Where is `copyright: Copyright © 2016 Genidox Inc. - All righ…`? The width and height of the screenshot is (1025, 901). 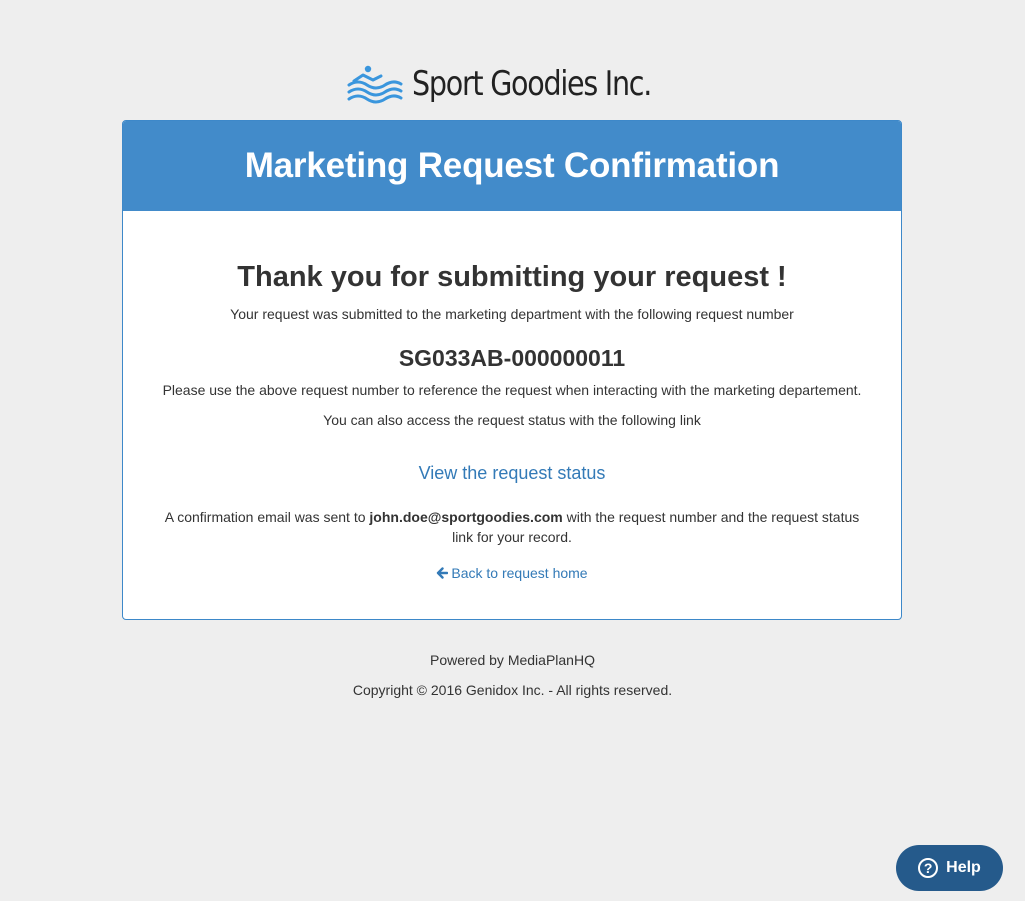
copyright: Copyright © 2016 Genidox Inc. - All righ… is located at coordinates (512, 690).